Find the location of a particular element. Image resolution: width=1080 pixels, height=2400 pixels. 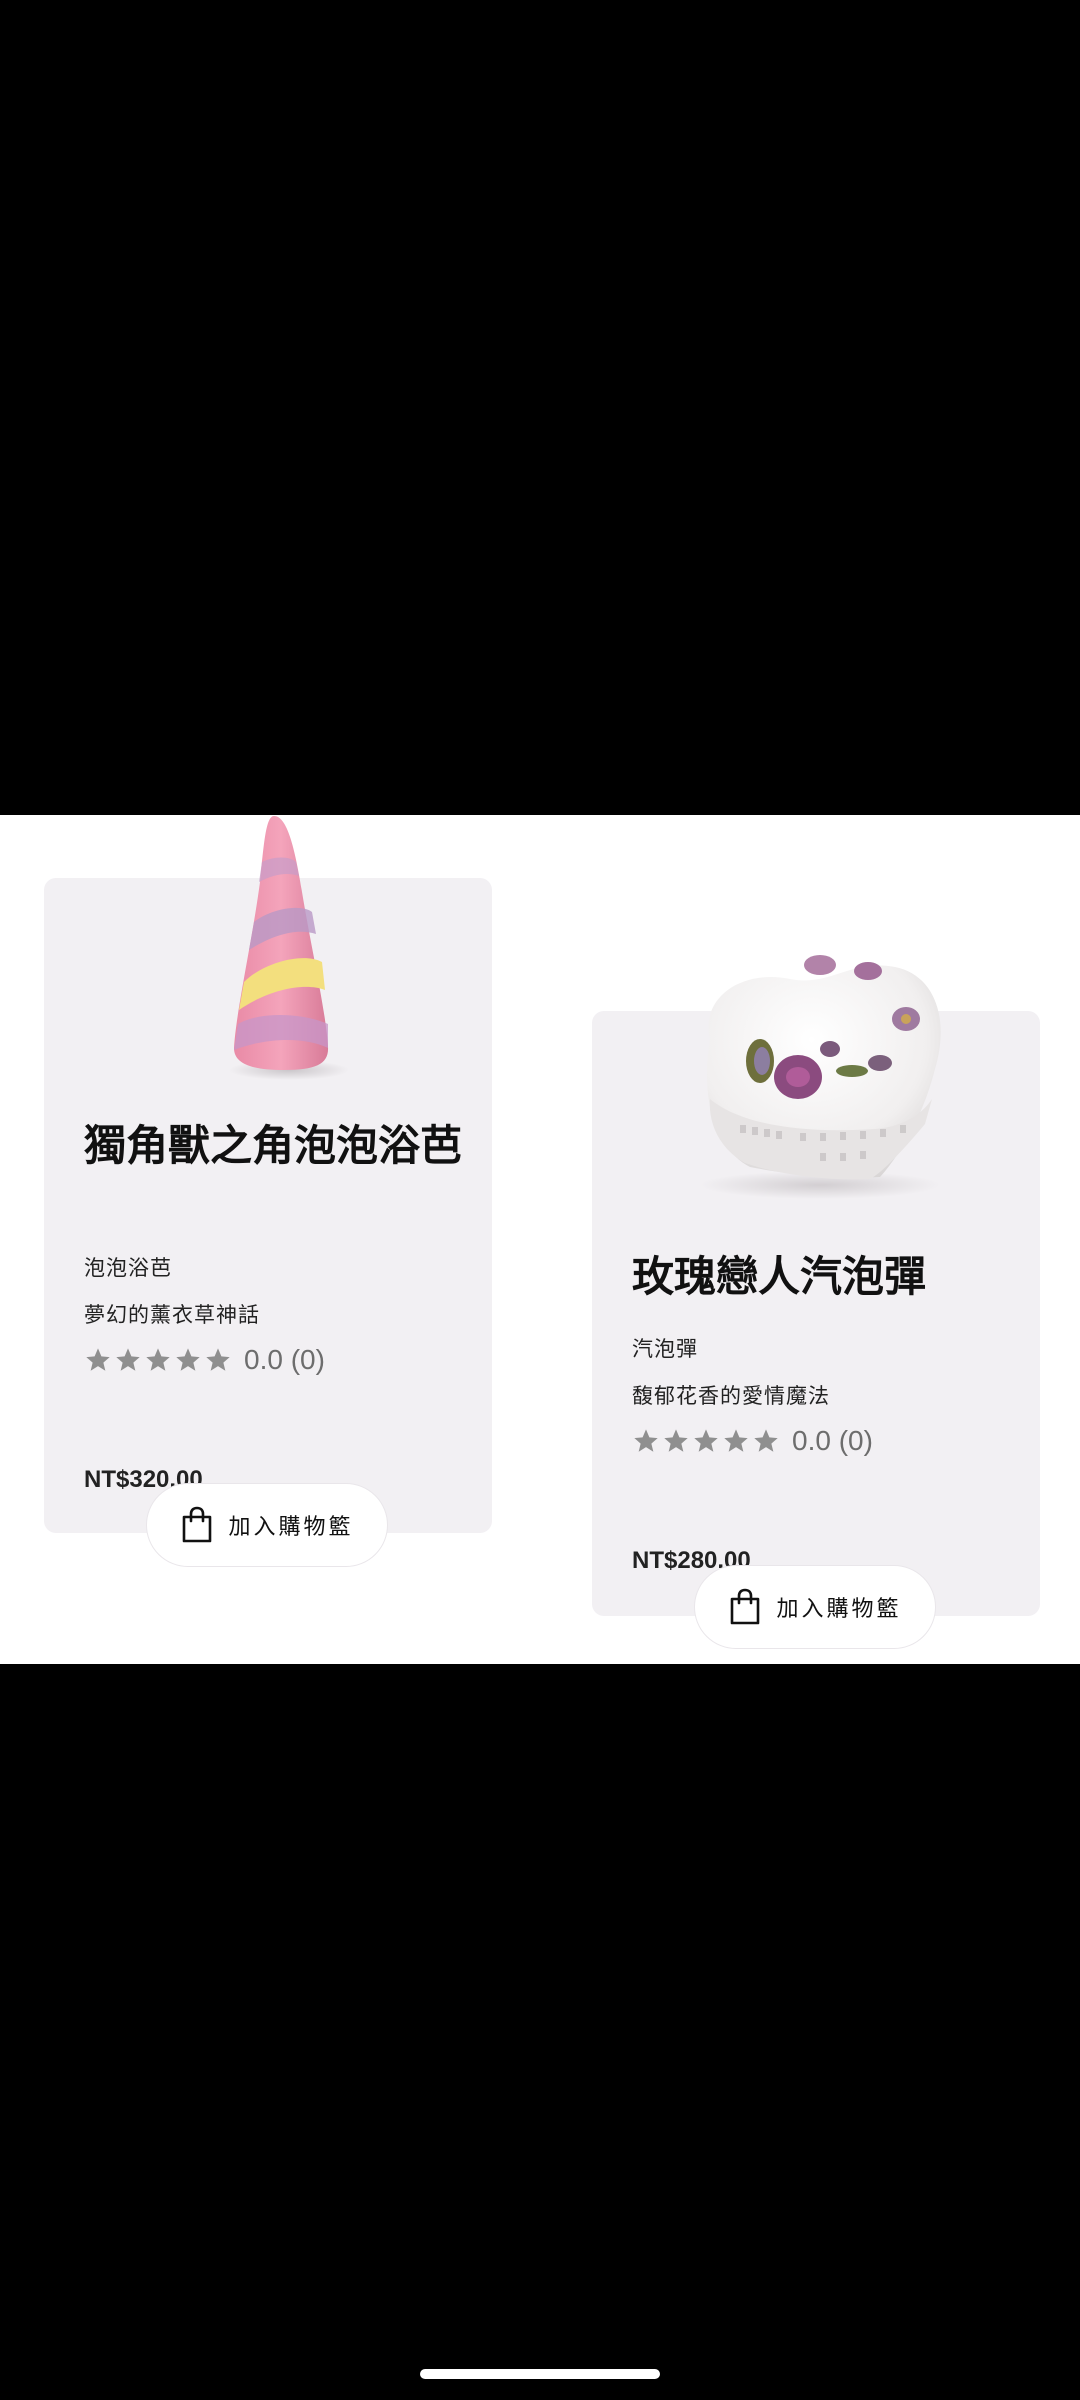

home-indicator is located at coordinates (540, 2374).